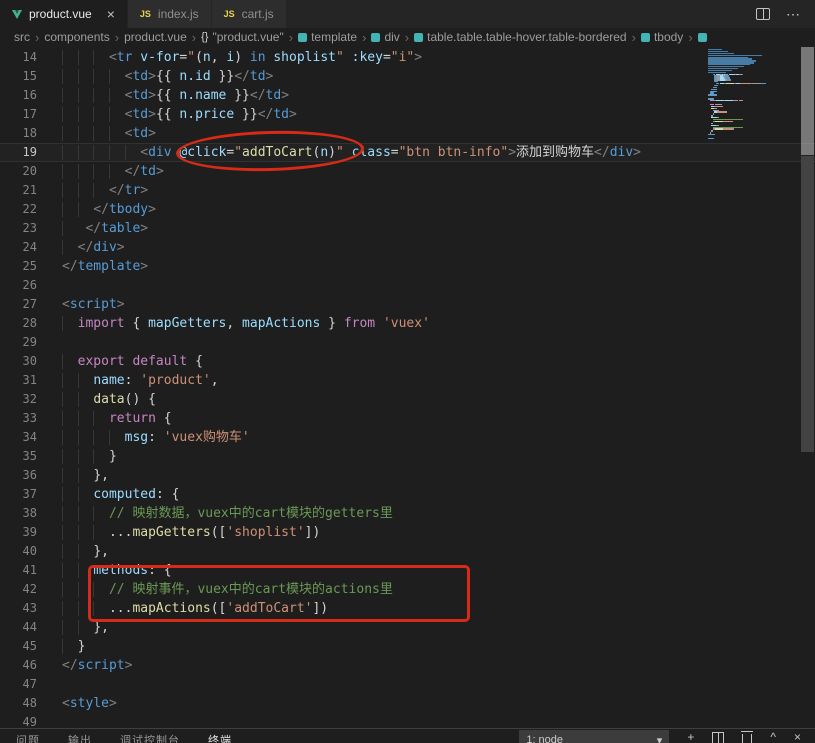  What do you see at coordinates (80, 737) in the screenshot?
I see `panel-tab-输出: 输出` at bounding box center [80, 737].